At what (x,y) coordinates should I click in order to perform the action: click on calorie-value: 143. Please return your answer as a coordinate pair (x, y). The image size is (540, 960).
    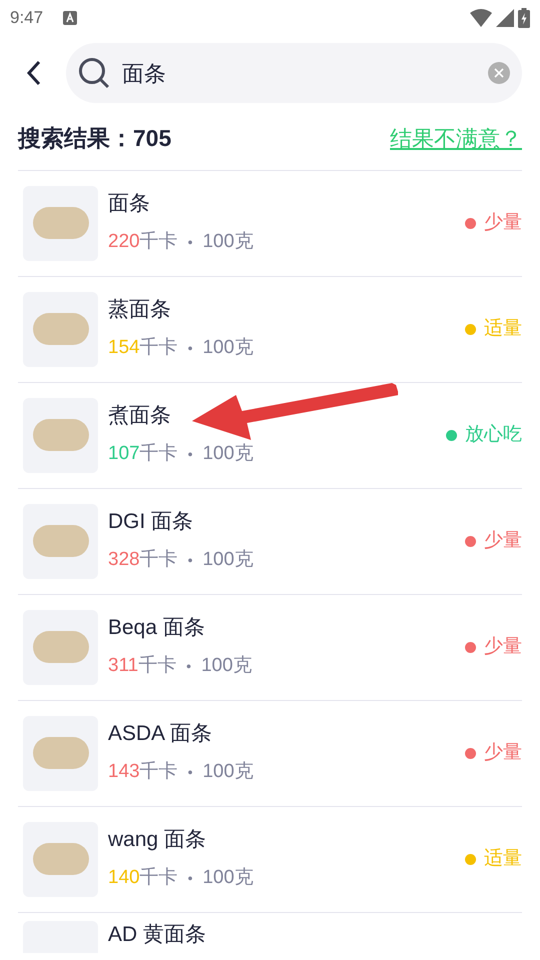
    Looking at the image, I should click on (124, 772).